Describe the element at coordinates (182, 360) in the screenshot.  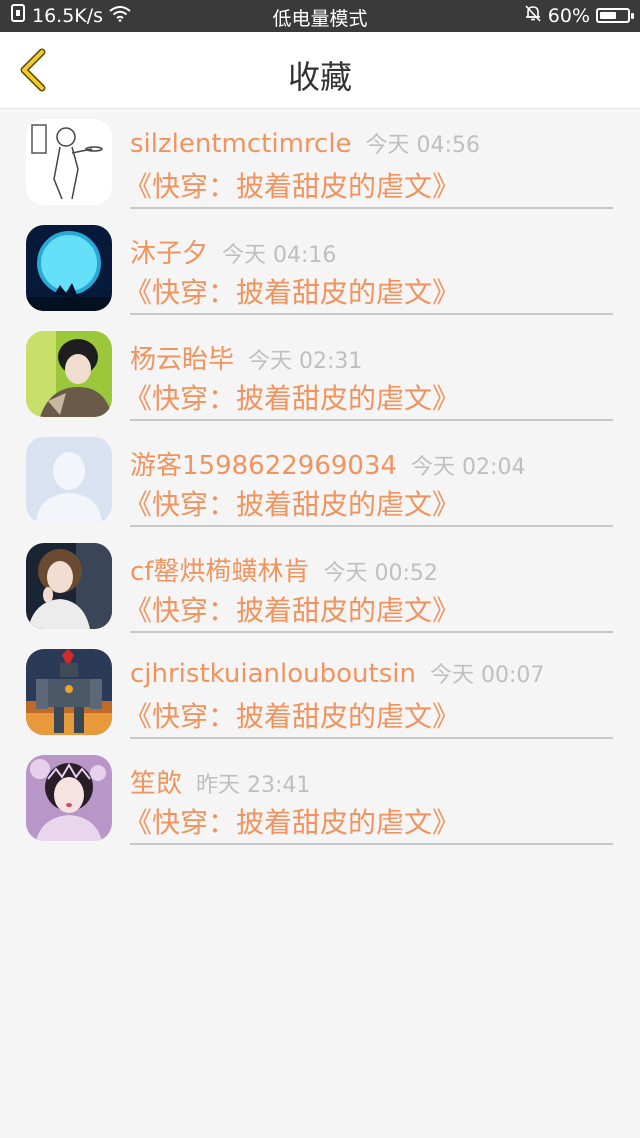
I see `user-name: 杨云眙毕` at that location.